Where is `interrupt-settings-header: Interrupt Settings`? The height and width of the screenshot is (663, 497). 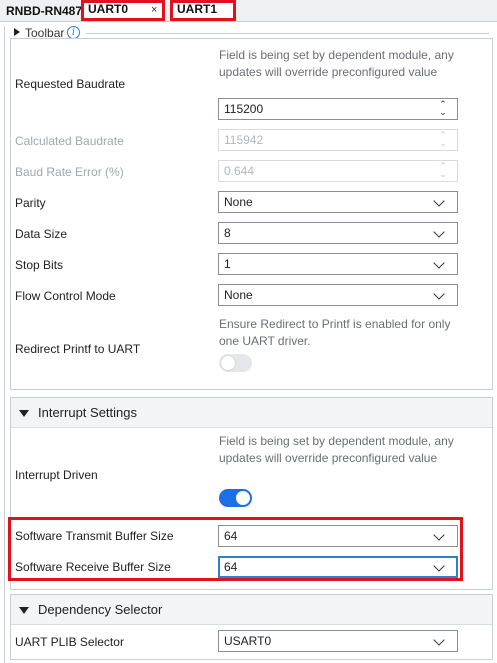 interrupt-settings-header: Interrupt Settings is located at coordinates (251, 413).